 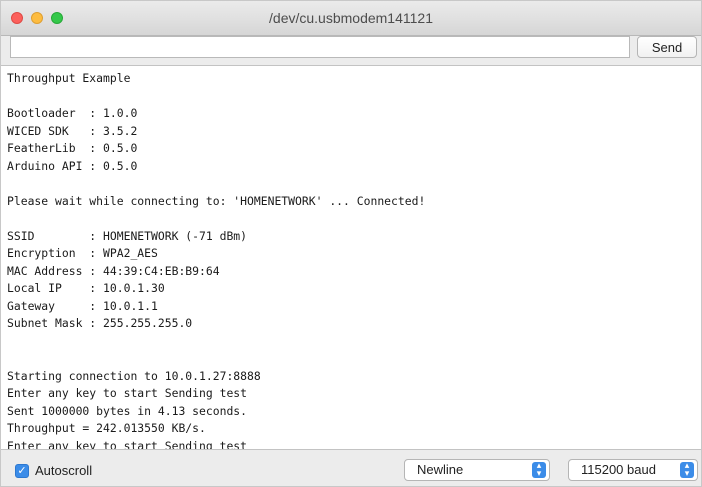 I want to click on output-line: Arduino API : 0.5.0, so click(x=72, y=165).